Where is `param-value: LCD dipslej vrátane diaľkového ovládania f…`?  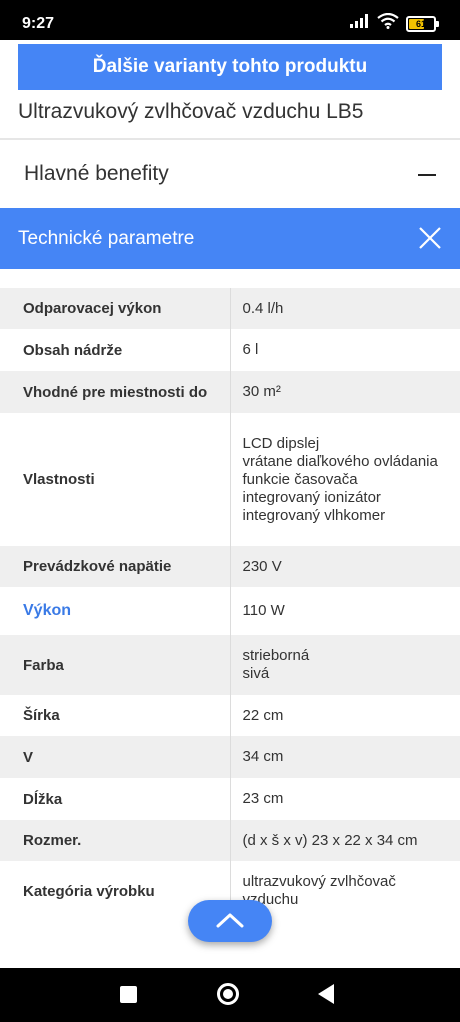 param-value: LCD dipslej vrátane diaľkového ovládania f… is located at coordinates (345, 479).